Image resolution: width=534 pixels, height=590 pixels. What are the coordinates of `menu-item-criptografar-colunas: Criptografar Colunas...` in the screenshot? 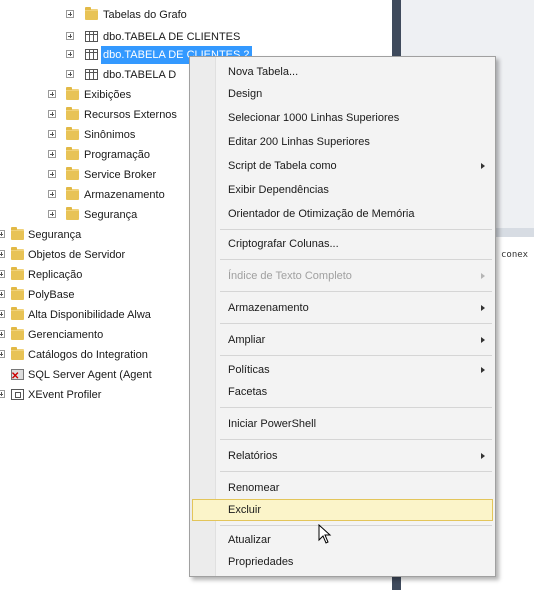 It's located at (342, 244).